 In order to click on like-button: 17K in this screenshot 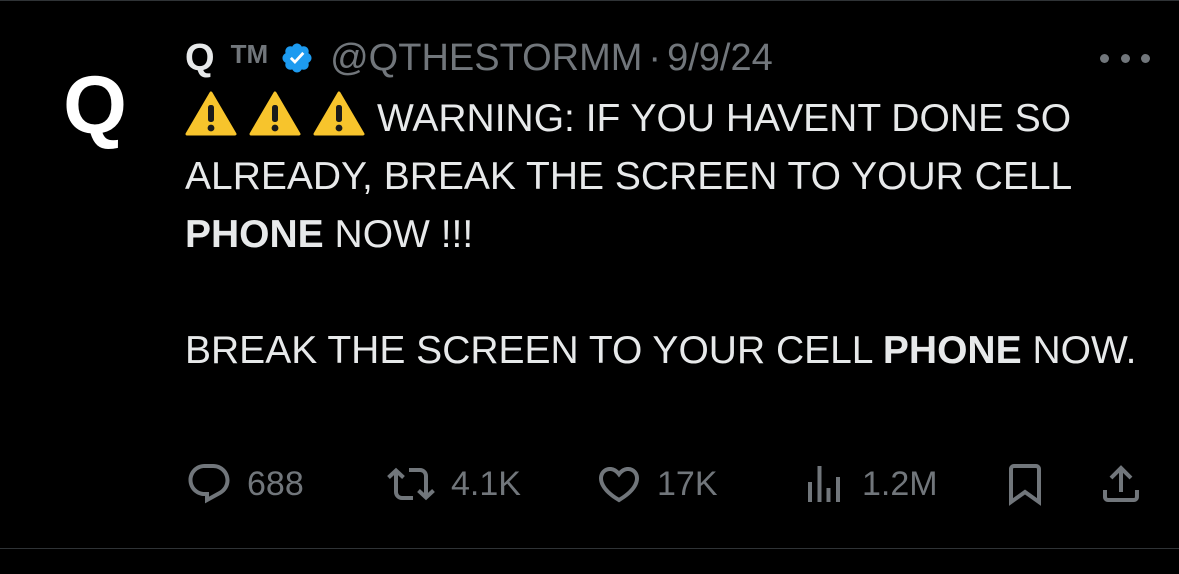, I will do `click(656, 484)`.